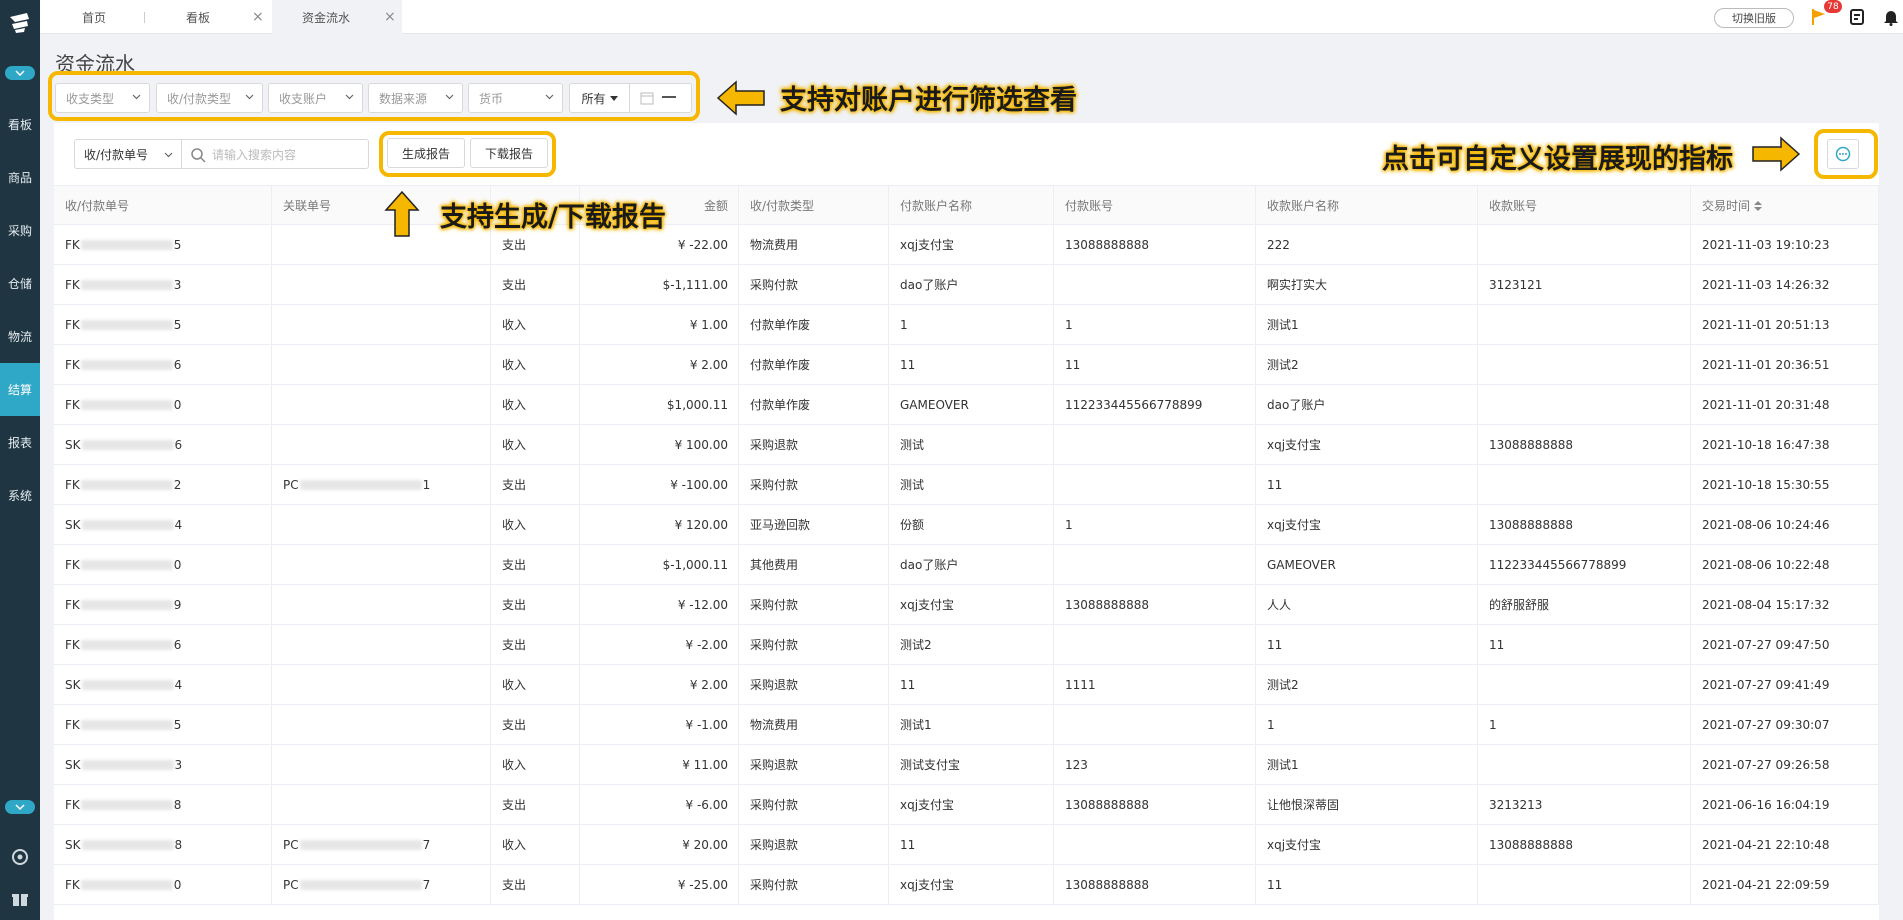  What do you see at coordinates (20, 336) in the screenshot?
I see `sidebar-item-logistics: 物流` at bounding box center [20, 336].